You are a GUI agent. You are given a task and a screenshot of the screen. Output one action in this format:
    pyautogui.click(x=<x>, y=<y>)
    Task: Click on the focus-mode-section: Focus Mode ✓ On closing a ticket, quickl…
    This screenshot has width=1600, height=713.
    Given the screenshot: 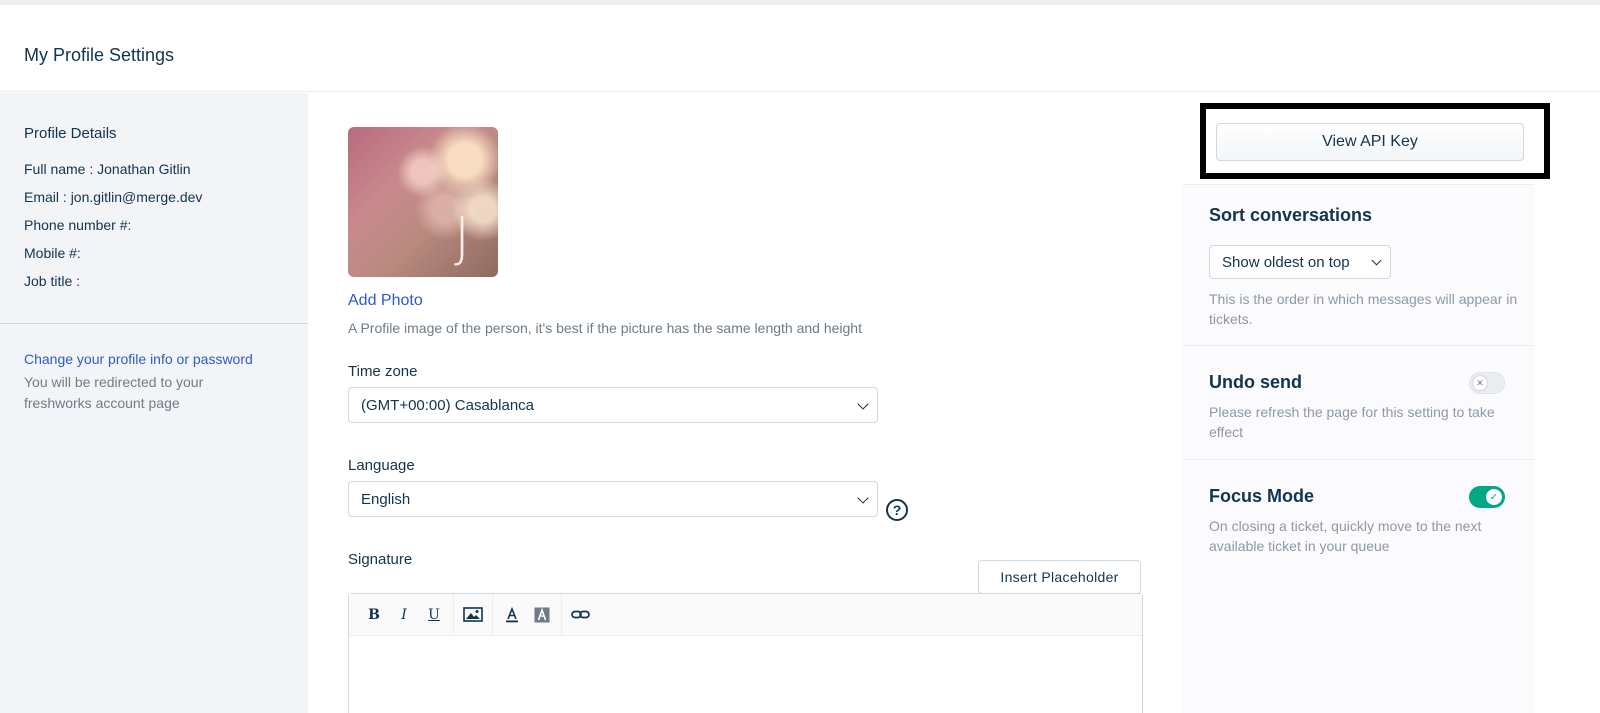 What is the action you would take?
    pyautogui.click(x=1358, y=520)
    